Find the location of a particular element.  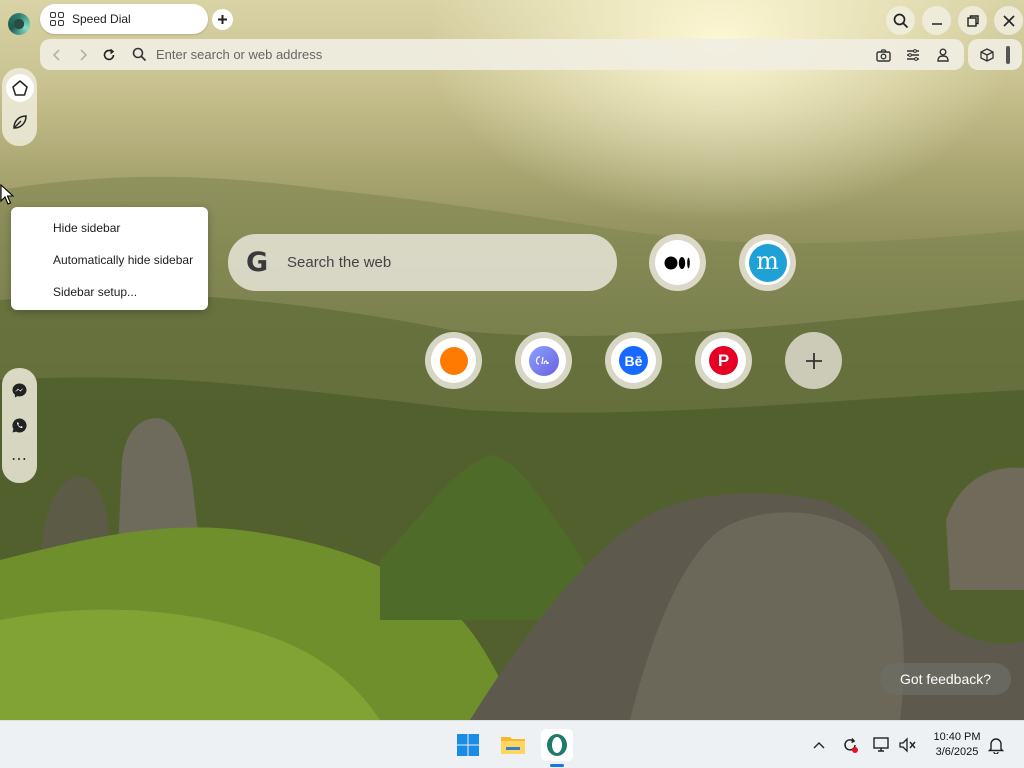

speed-dial-calendly is located at coordinates (543, 360).